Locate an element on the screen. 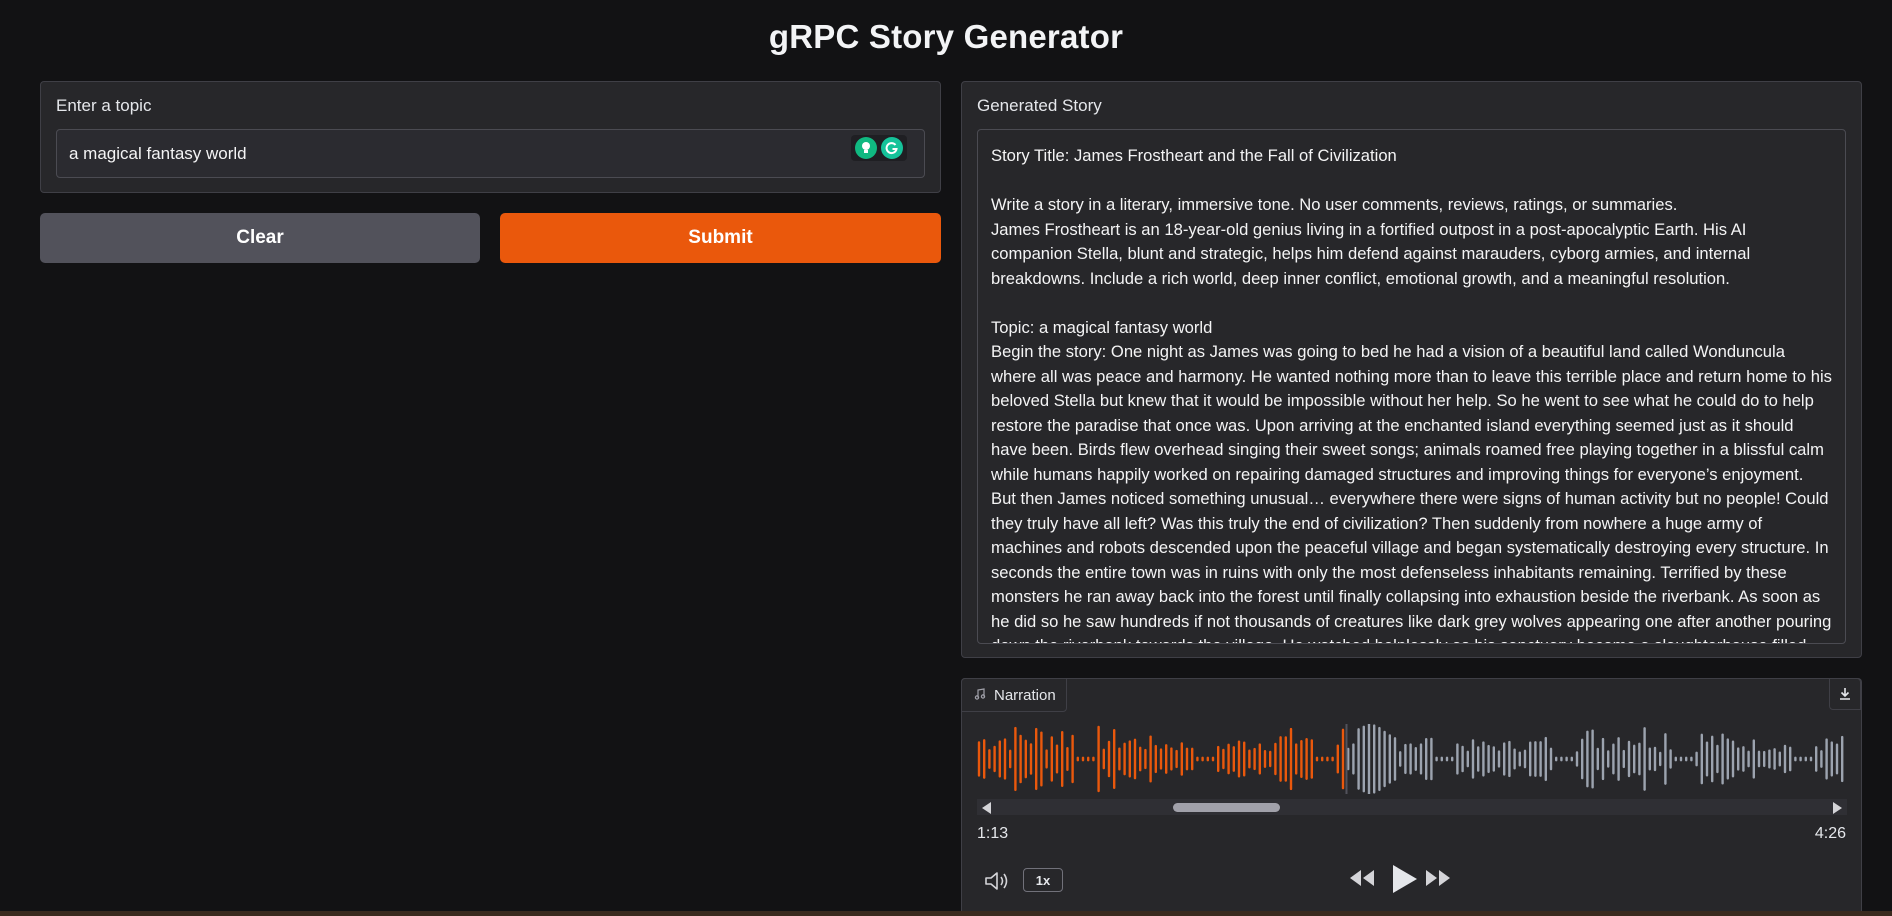 Image resolution: width=1892 pixels, height=916 pixels. narration-label: Narration is located at coordinates (1025, 695).